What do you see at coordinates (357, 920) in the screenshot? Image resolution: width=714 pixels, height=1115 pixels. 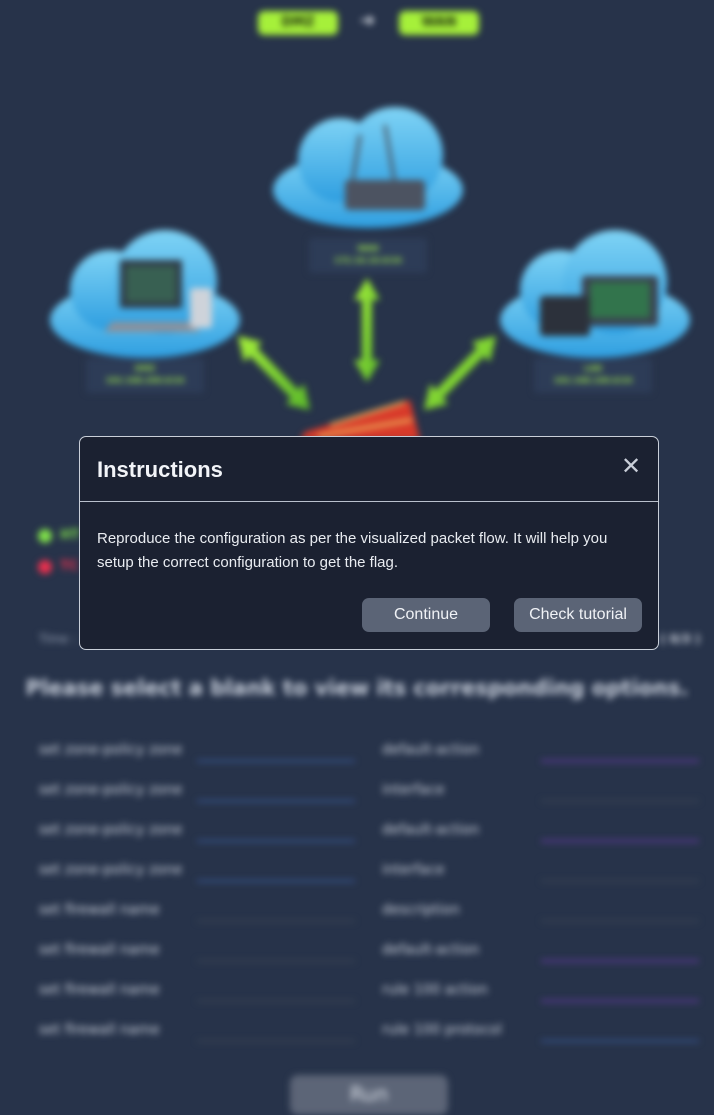 I see `config-row: set firewall name description` at bounding box center [357, 920].